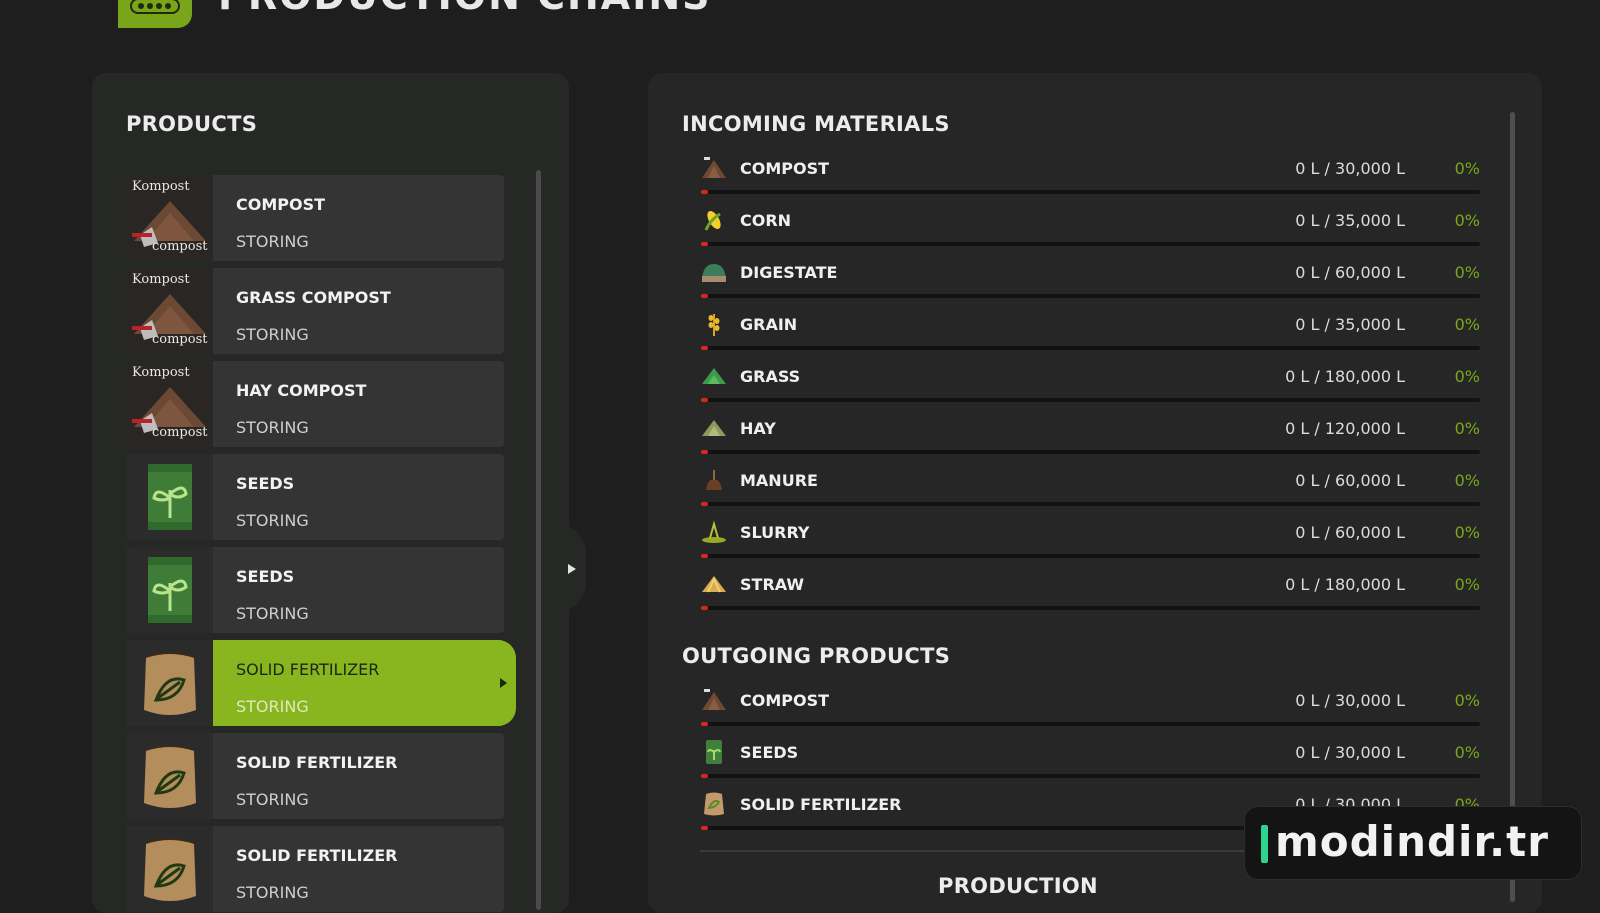 This screenshot has width=1600, height=913. Describe the element at coordinates (1350, 324) in the screenshot. I see `material-amount: 0 L / 35,000 L` at that location.